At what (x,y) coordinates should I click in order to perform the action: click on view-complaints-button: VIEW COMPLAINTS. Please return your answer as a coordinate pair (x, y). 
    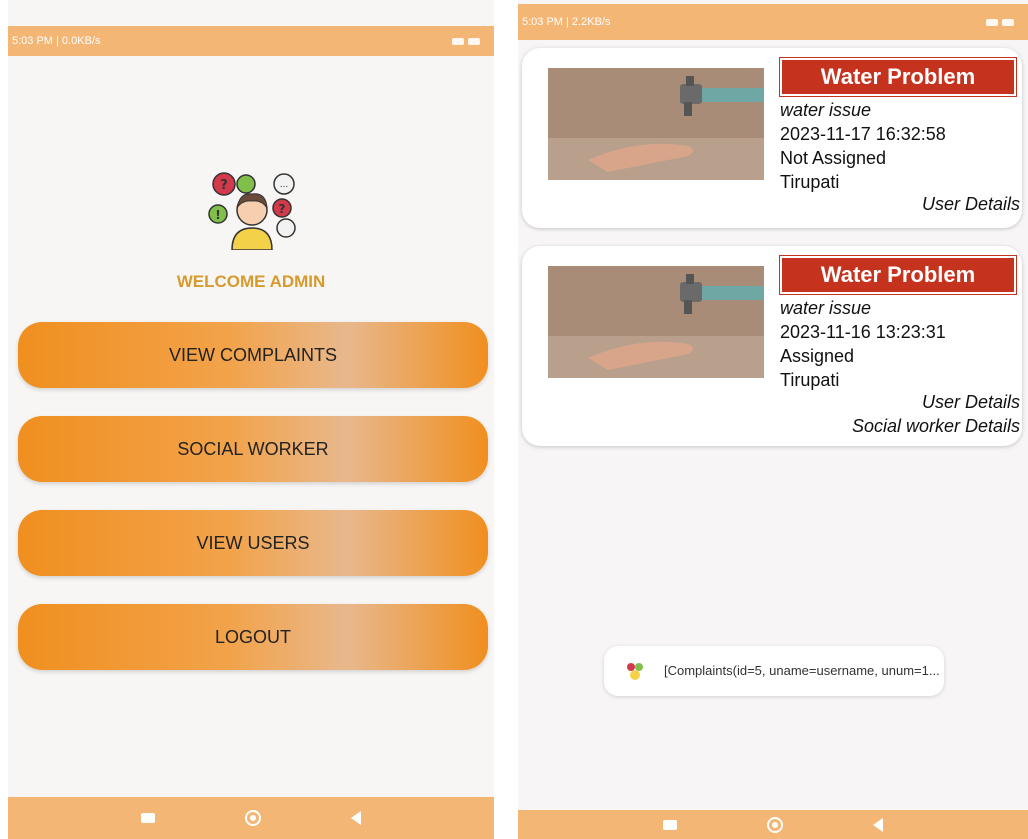
    Looking at the image, I should click on (253, 355).